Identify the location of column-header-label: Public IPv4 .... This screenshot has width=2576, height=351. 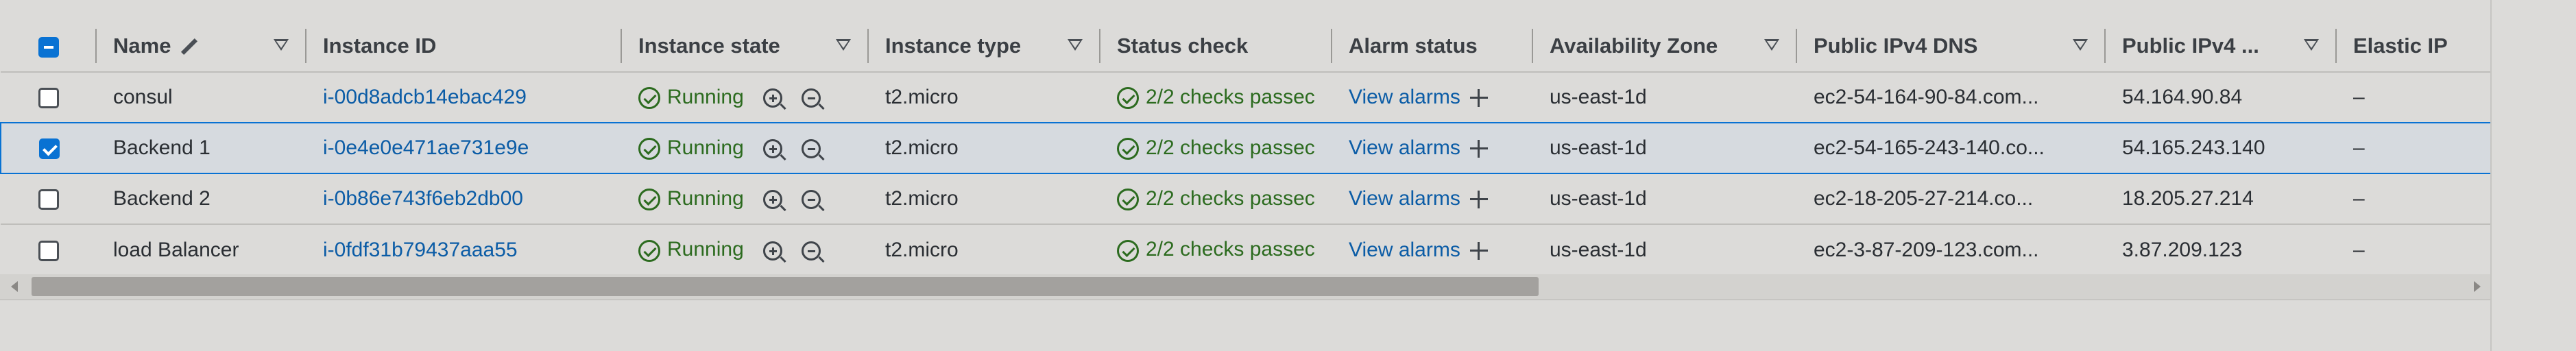
(2191, 46).